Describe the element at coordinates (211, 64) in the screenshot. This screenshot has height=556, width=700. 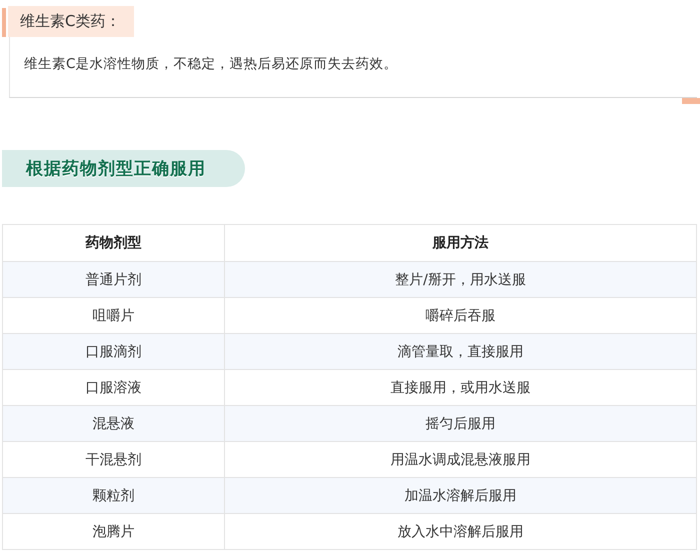
I see `note-text: 维生素C是水溶性物质，不稳定，遇热后易还原而失去药效。` at that location.